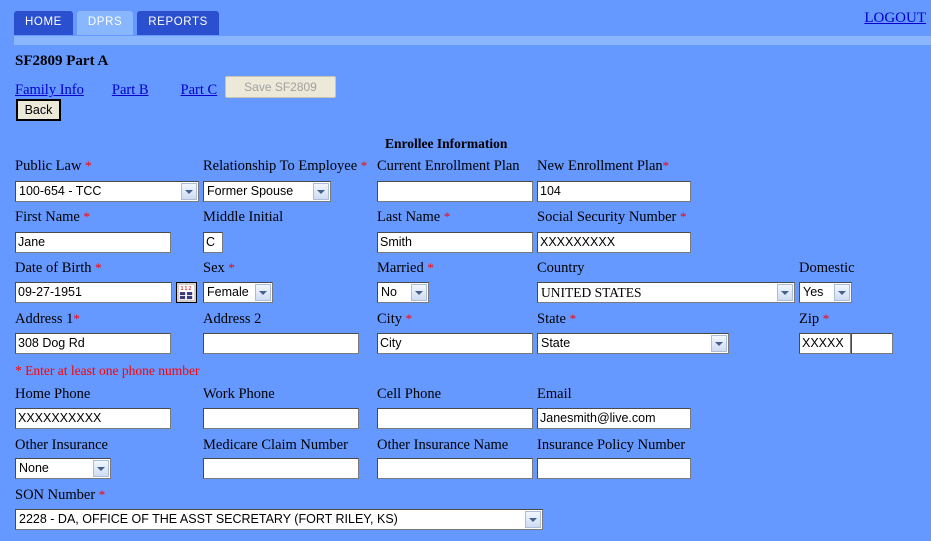 The height and width of the screenshot is (541, 931). What do you see at coordinates (455, 191) in the screenshot?
I see `current-enrollment-plan-input` at bounding box center [455, 191].